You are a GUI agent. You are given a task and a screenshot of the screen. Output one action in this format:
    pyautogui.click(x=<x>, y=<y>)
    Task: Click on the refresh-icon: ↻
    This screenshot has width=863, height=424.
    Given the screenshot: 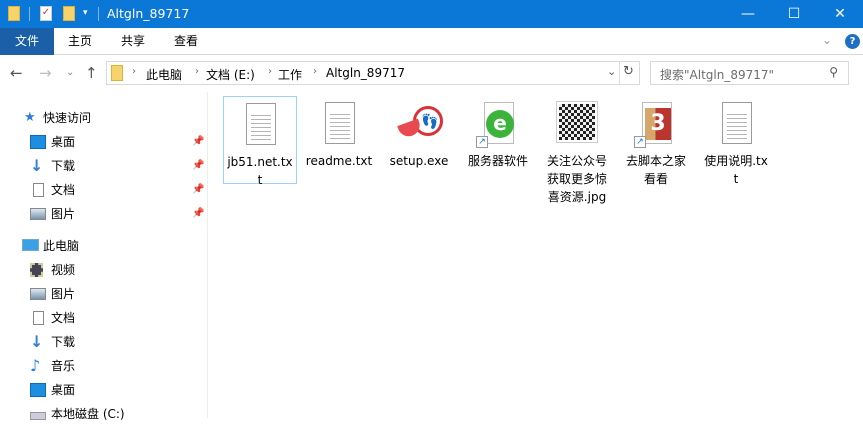 What is the action you would take?
    pyautogui.click(x=628, y=71)
    